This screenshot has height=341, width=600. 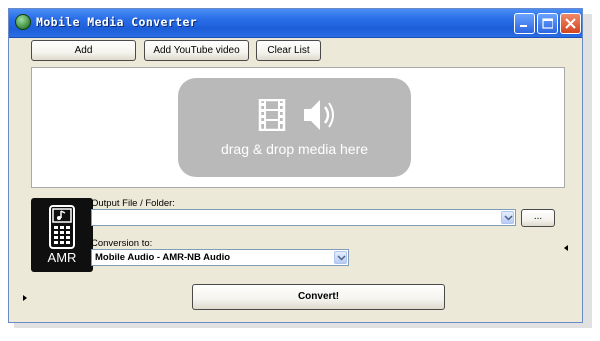 What do you see at coordinates (294, 127) in the screenshot?
I see `drop-hint-box: drag & drop media here` at bounding box center [294, 127].